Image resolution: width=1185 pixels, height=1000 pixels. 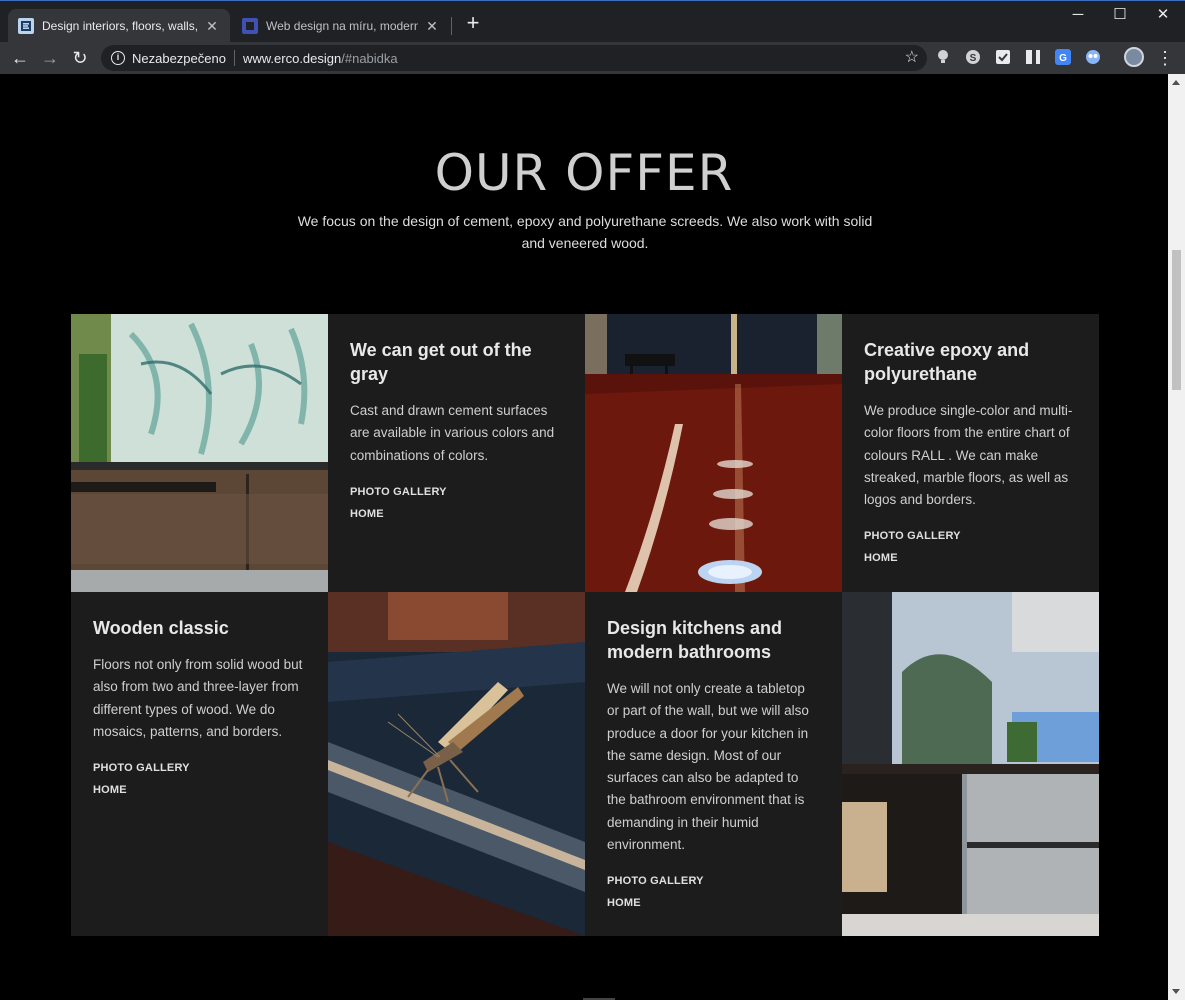 I want to click on checkmark-extension-icon, so click(x=1003, y=57).